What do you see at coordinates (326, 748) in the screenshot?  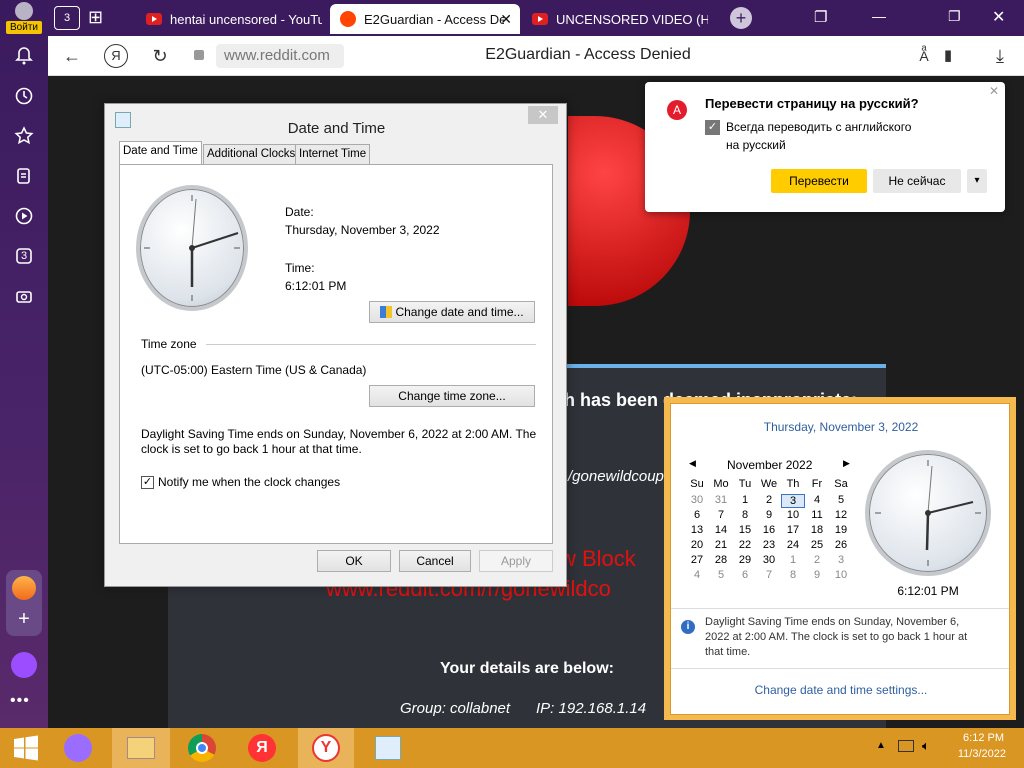 I see `yandex-taskbar-icon: Y` at bounding box center [326, 748].